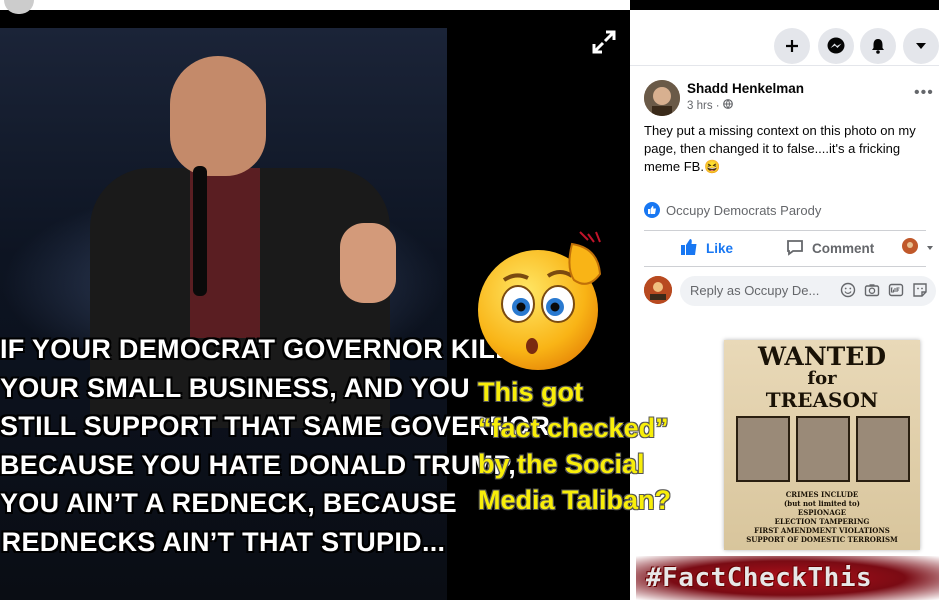  I want to click on poster-line: ELECTION TAMPERING, so click(822, 521).